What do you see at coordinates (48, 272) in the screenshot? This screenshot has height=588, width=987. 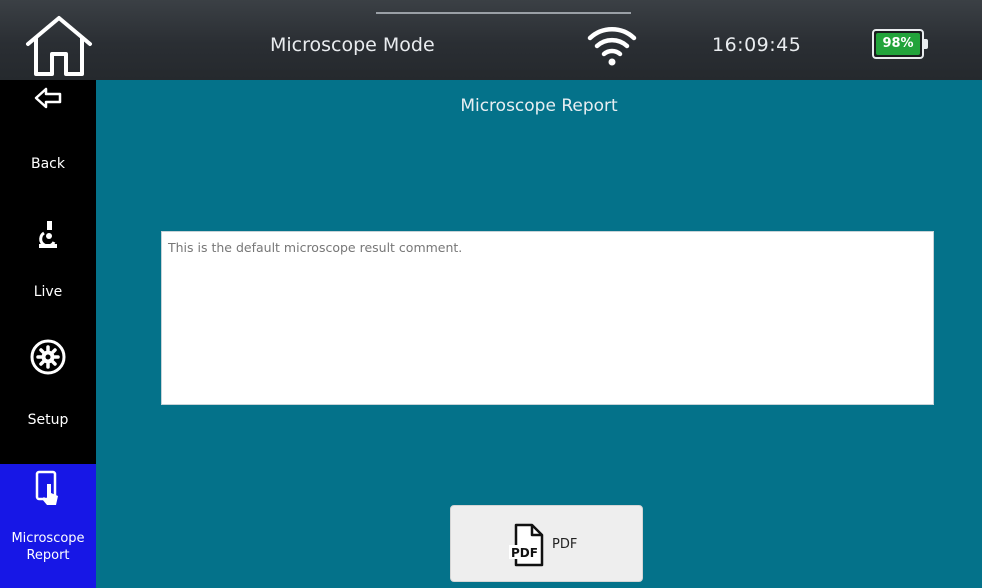 I see `sidebar-item-live: Live` at bounding box center [48, 272].